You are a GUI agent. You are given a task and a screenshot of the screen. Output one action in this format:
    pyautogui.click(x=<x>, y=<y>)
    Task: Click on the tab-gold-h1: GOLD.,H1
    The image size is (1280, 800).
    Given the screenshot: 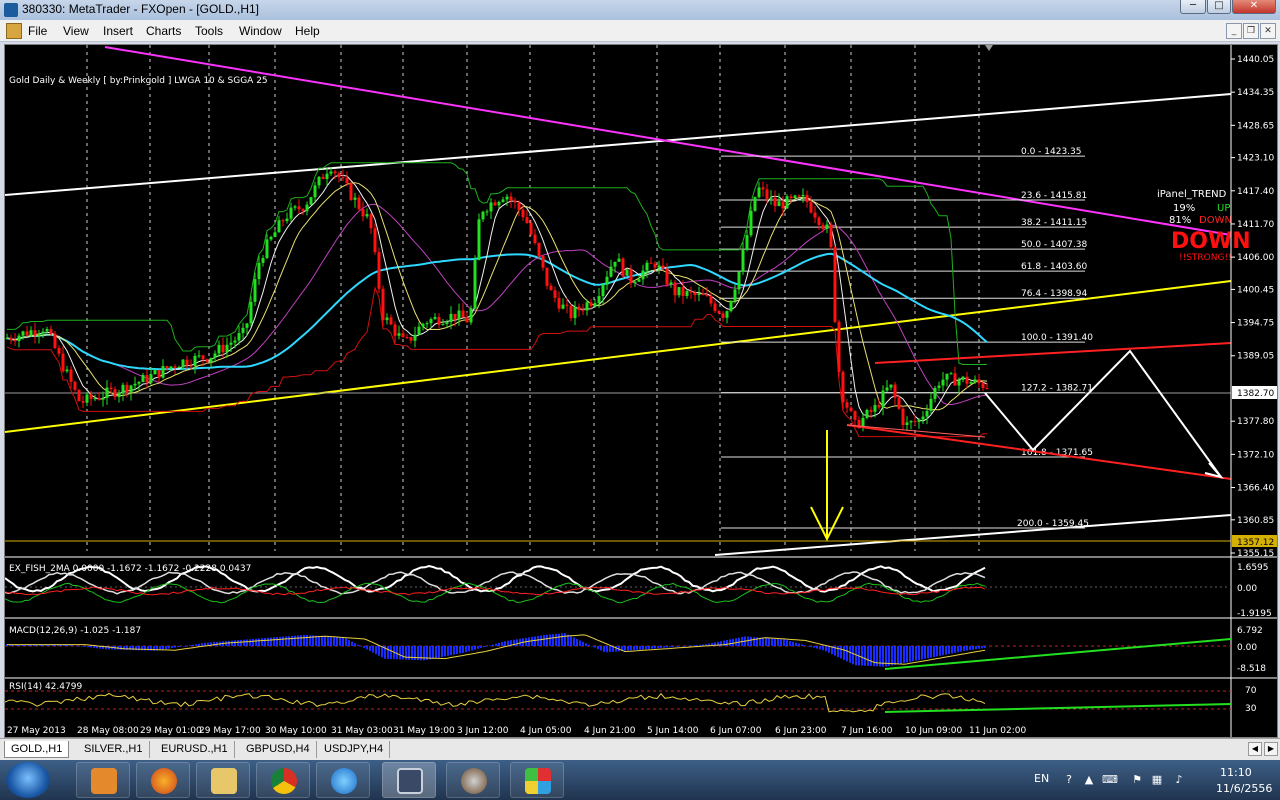 What is the action you would take?
    pyautogui.click(x=37, y=749)
    